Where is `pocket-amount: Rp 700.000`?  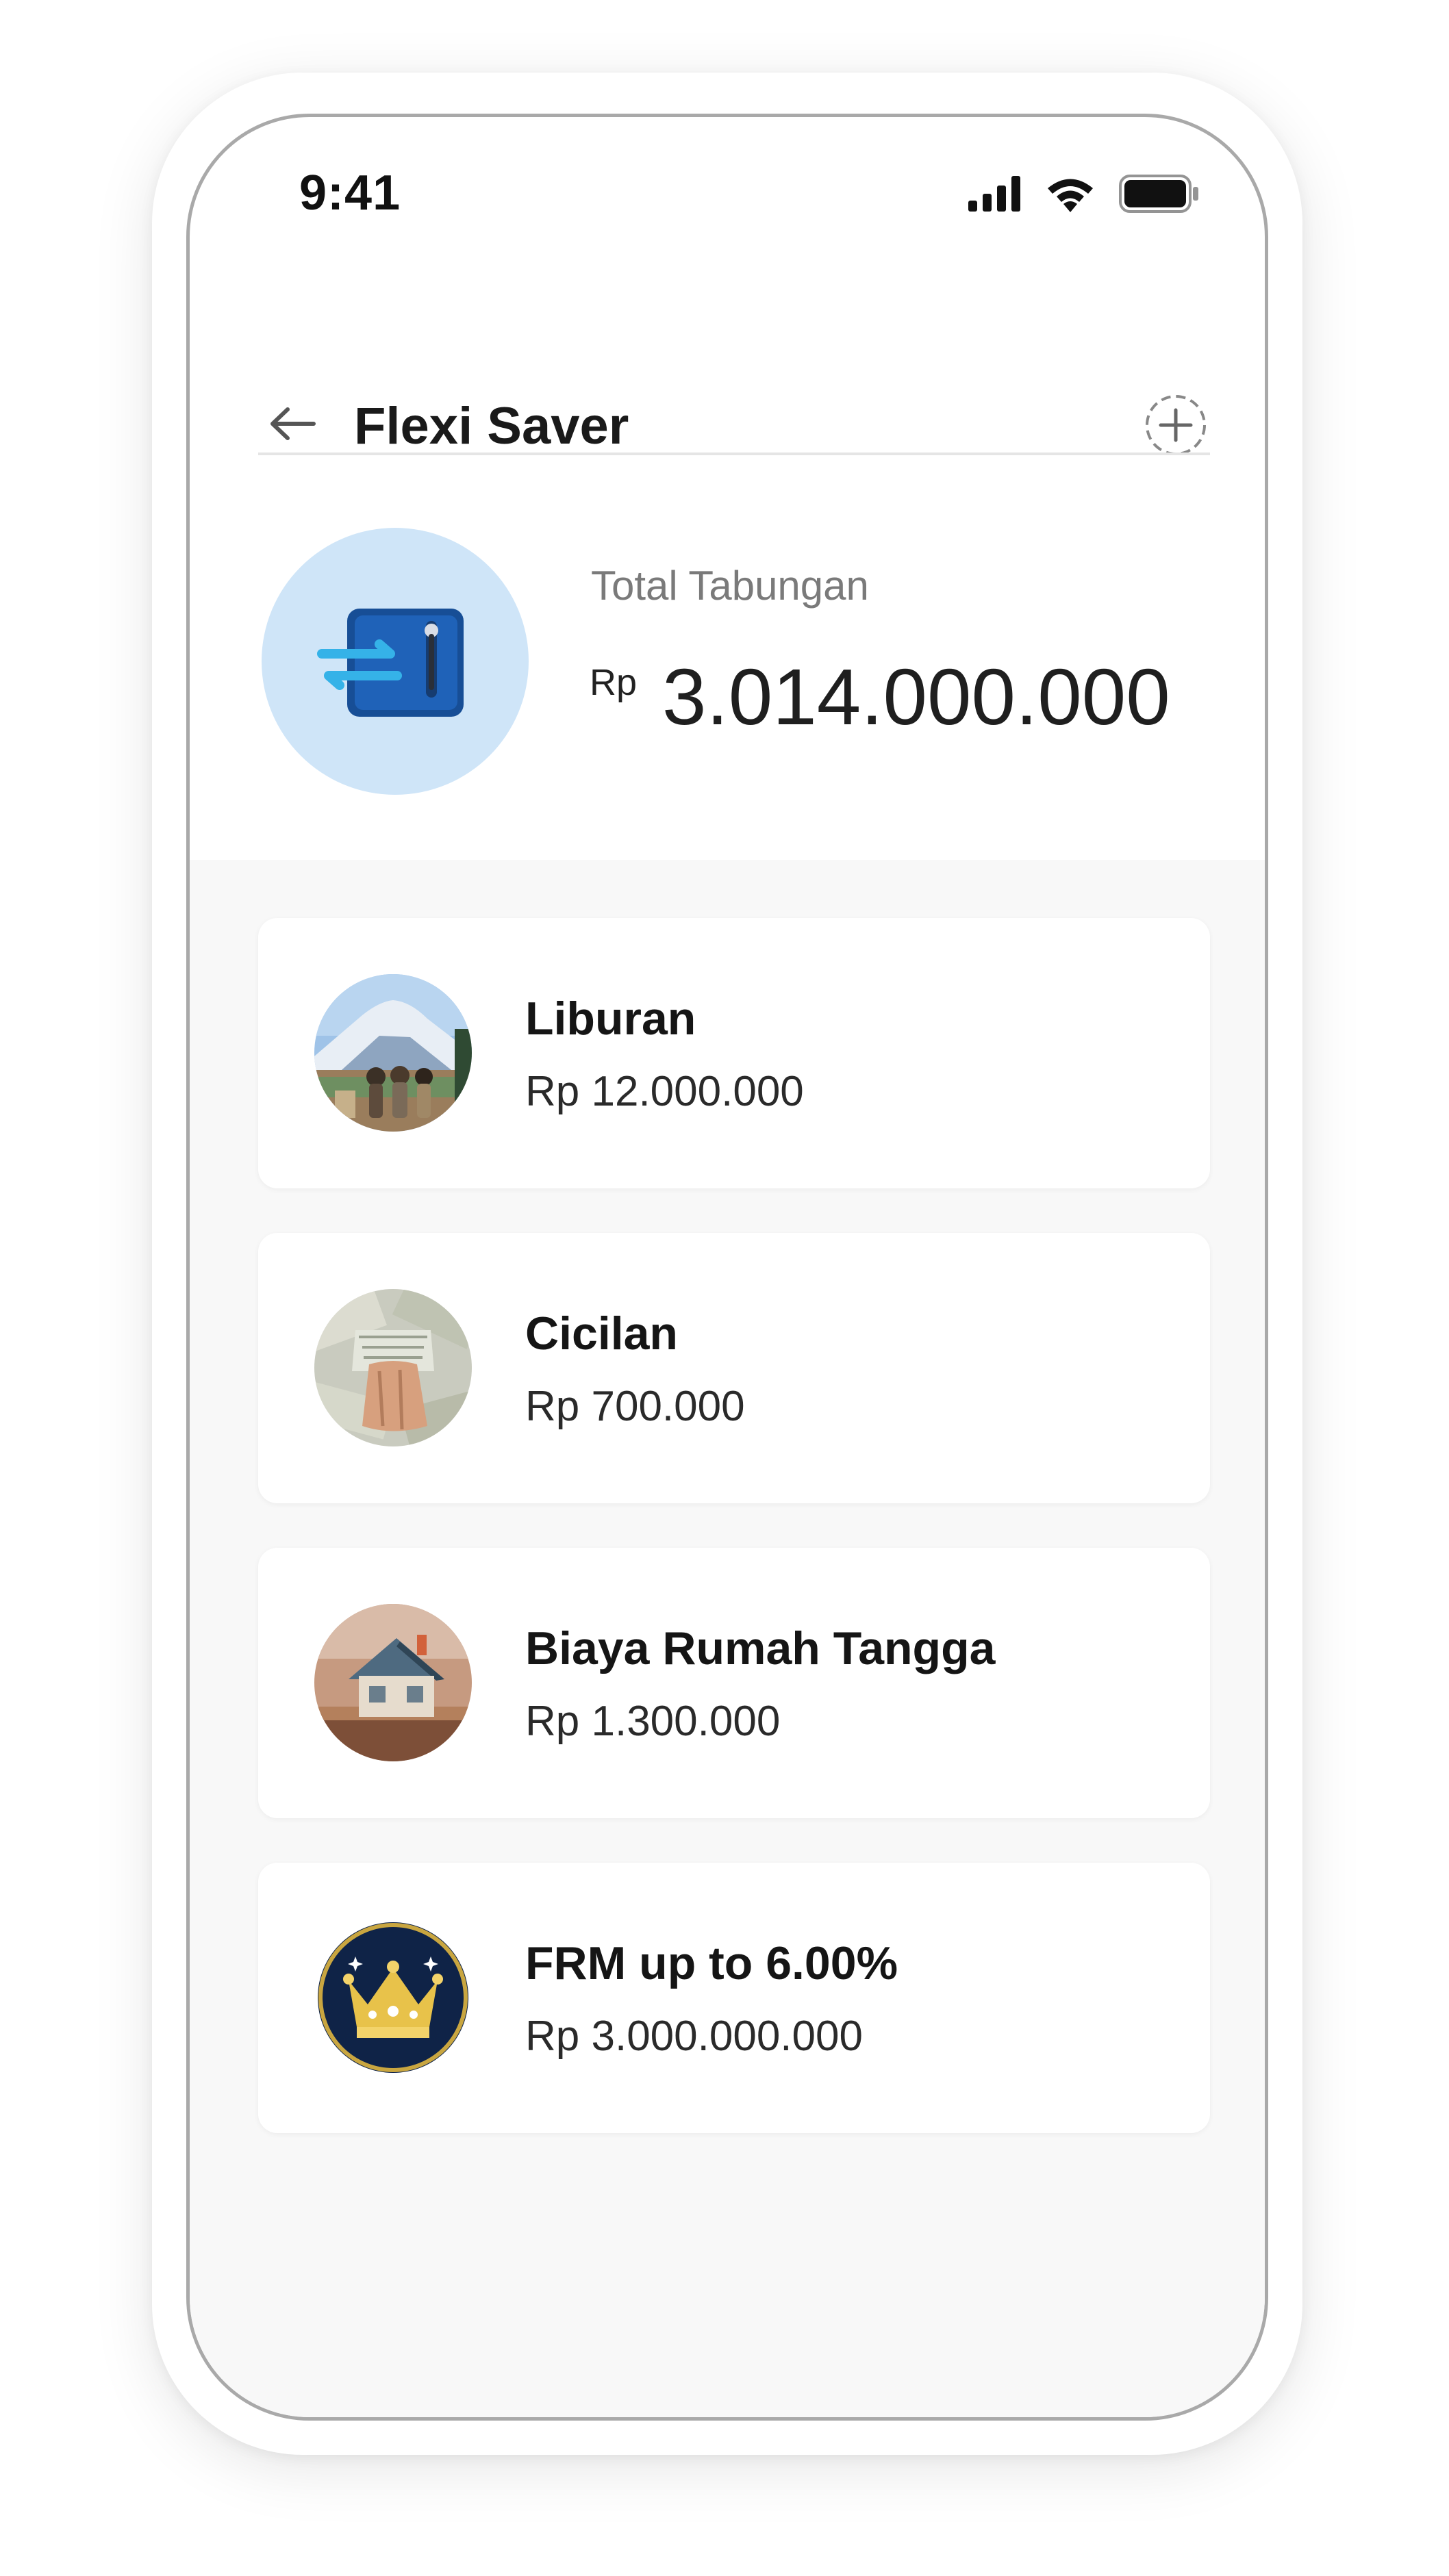
pocket-amount: Rp 700.000 is located at coordinates (635, 1406).